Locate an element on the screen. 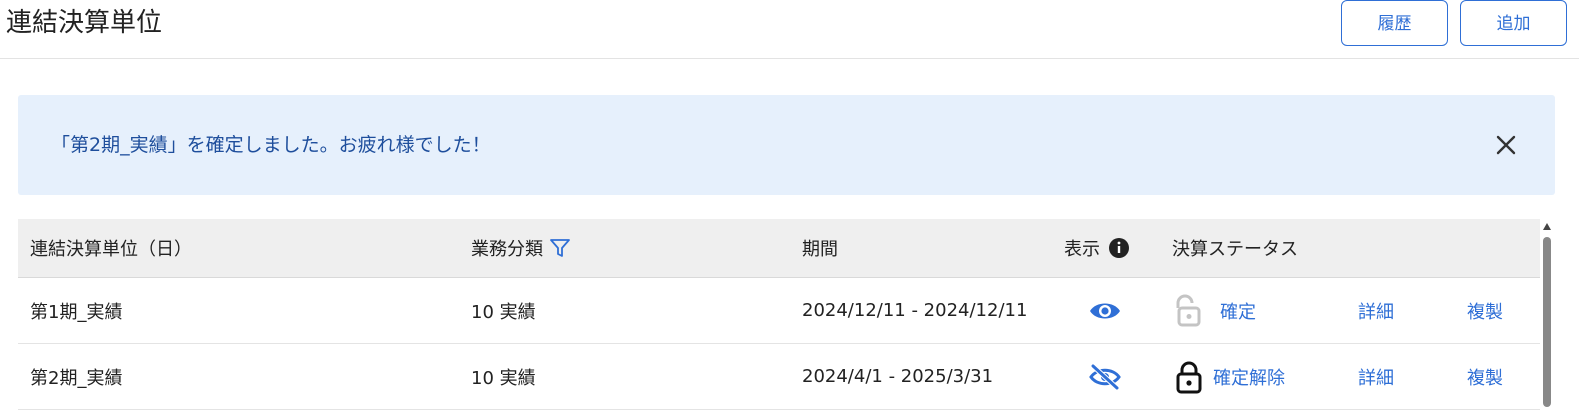  alert-message: 「第2期_実績」を確定しました。お疲れ様でした！ is located at coordinates (271, 145).